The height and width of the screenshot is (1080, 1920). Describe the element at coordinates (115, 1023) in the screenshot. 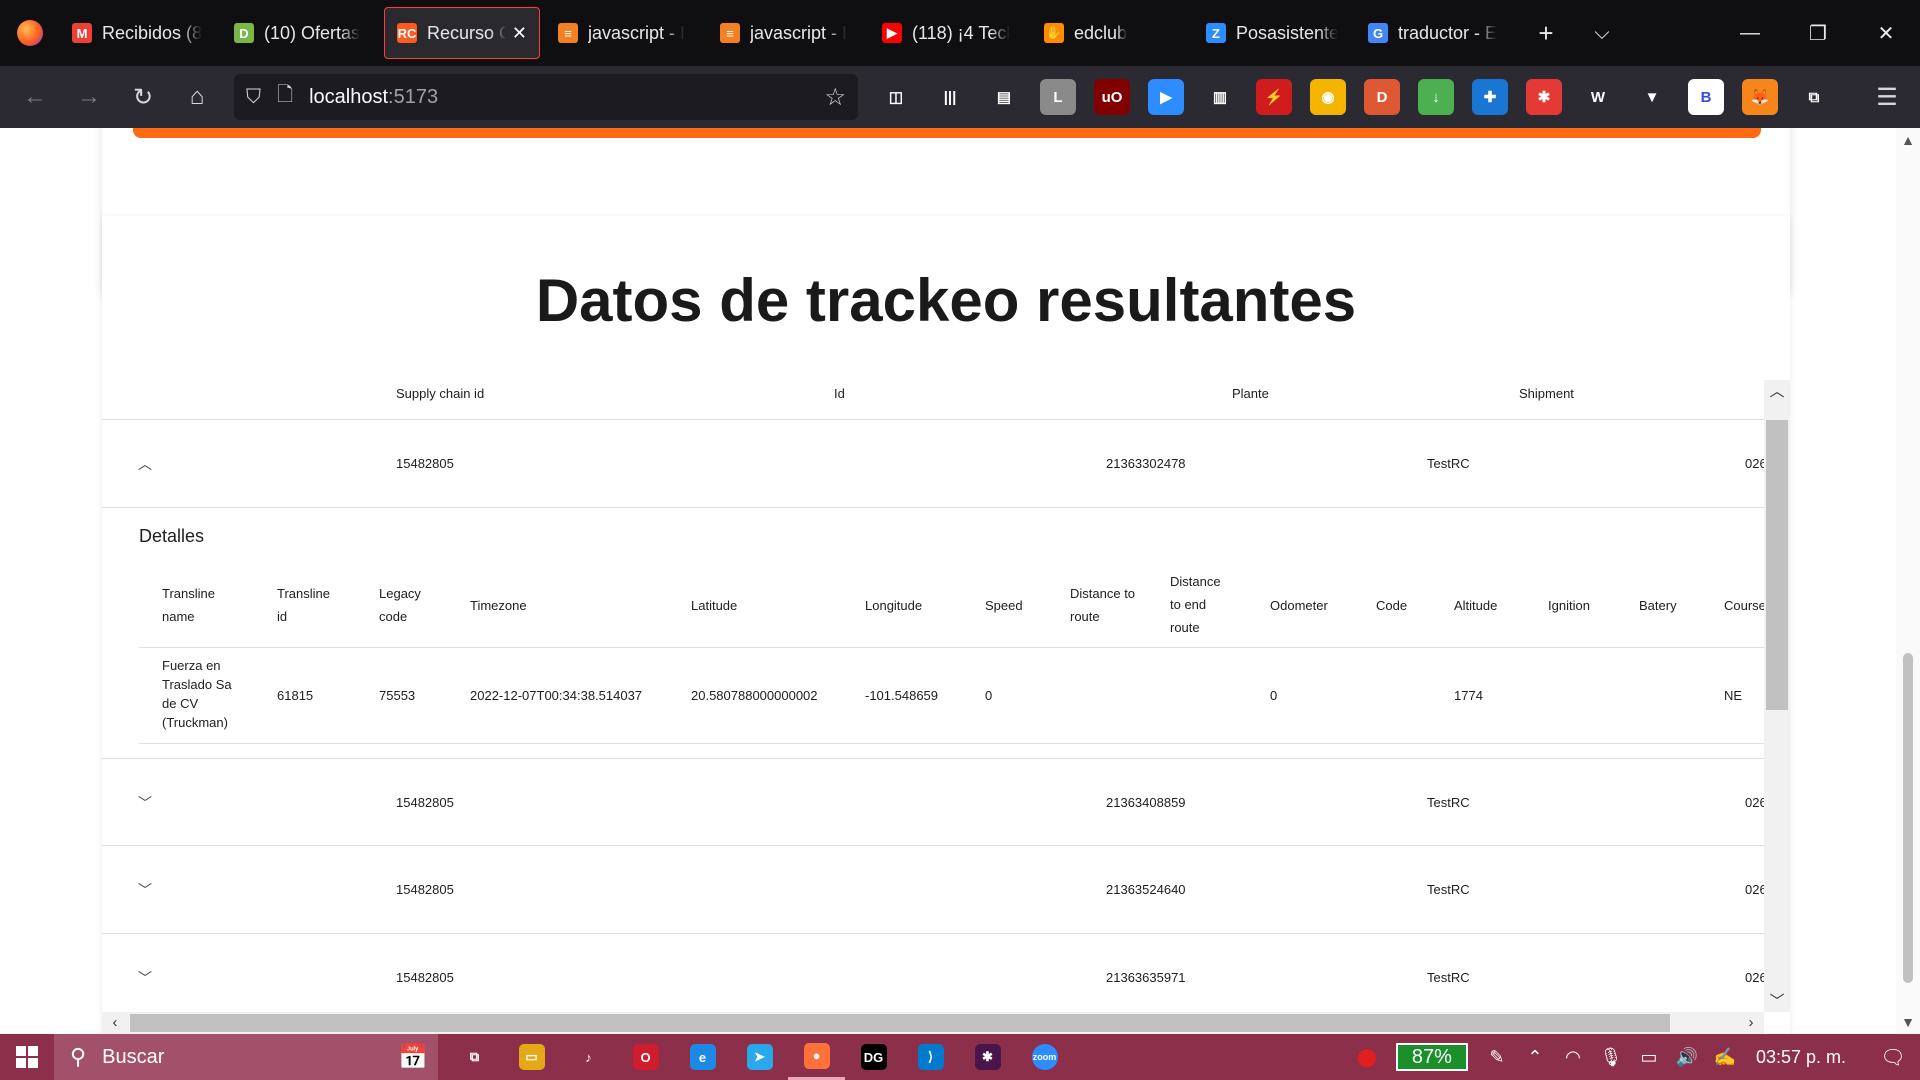

I see `table-scroll-left-icon: ‹` at that location.